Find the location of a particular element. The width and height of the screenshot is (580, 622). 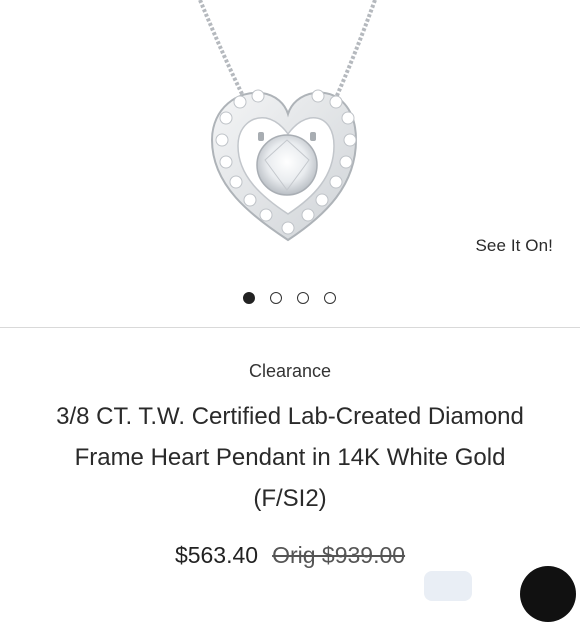

original-price: Orig $939.00 is located at coordinates (339, 555).